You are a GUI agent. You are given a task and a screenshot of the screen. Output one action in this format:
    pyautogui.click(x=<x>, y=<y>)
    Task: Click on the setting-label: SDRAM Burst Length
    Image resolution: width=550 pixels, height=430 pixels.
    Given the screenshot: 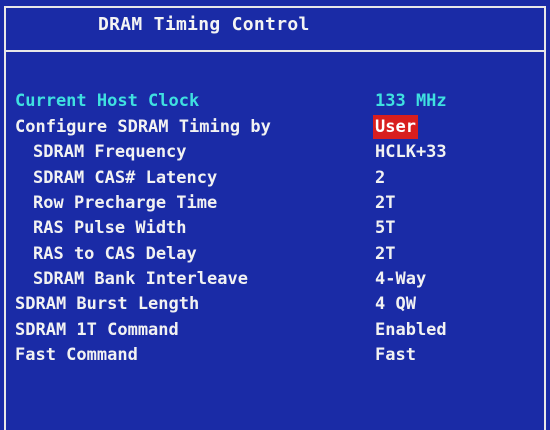 What is the action you would take?
    pyautogui.click(x=107, y=304)
    